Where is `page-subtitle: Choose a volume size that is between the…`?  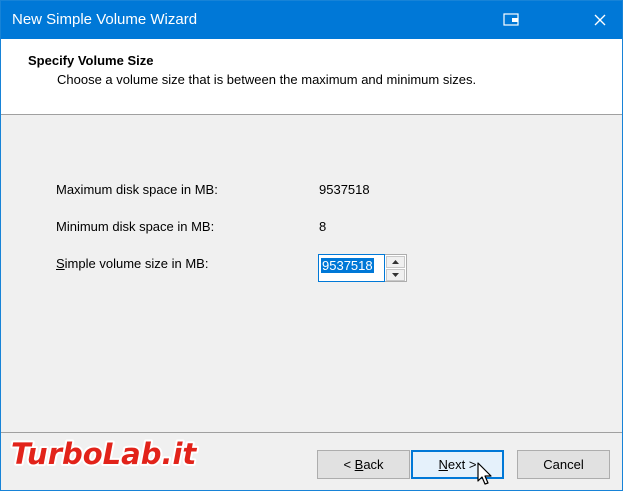 page-subtitle: Choose a volume size that is between the… is located at coordinates (267, 79).